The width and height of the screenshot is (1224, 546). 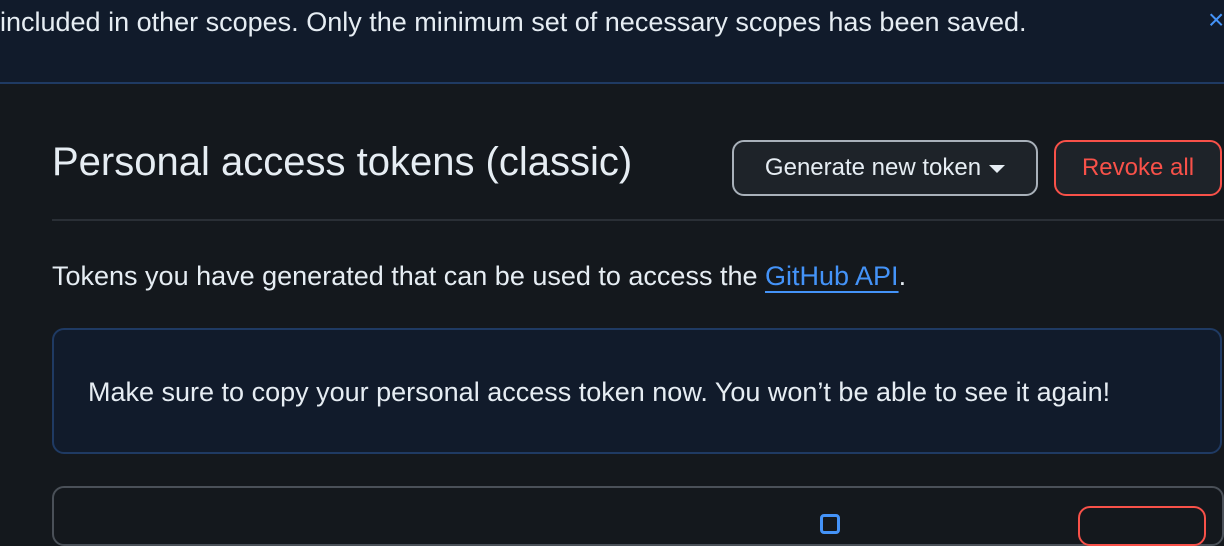 I want to click on revoke-all-label: Revoke all, so click(x=1138, y=167).